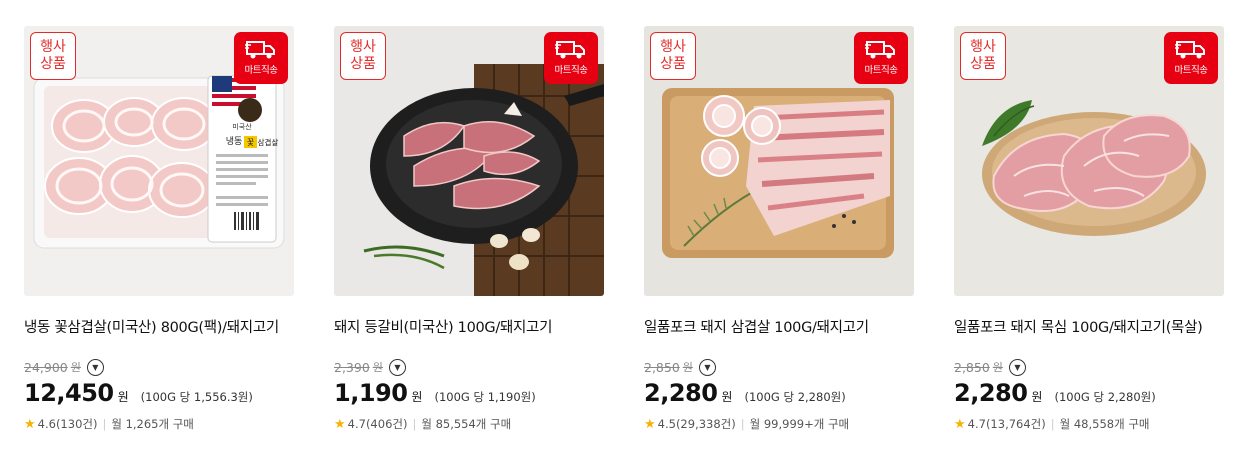  I want to click on svg-text: 냉동, so click(234, 141).